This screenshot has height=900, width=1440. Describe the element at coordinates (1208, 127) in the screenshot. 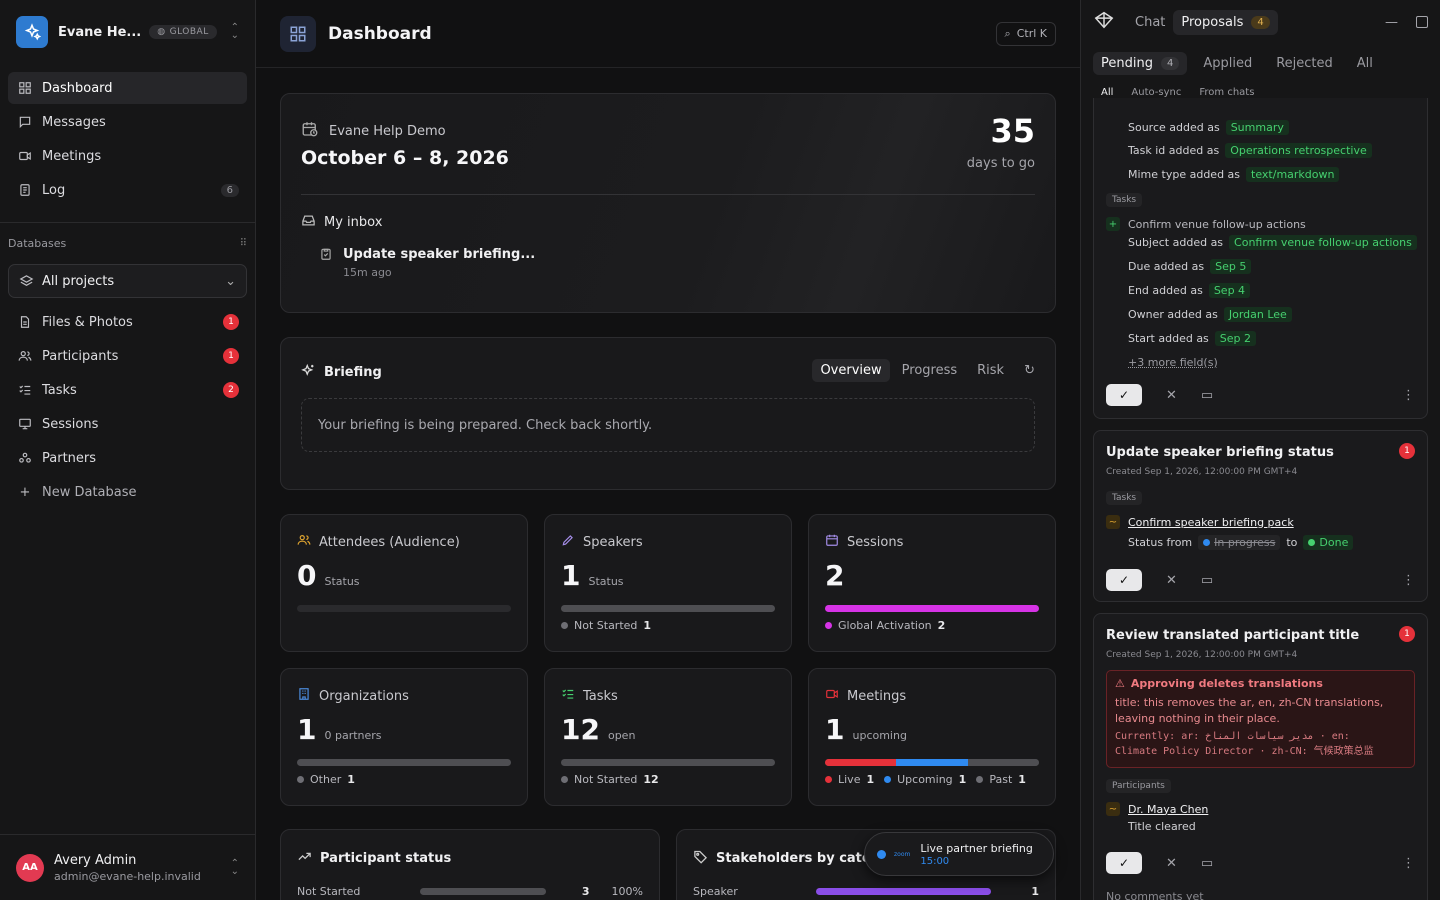

I see `field-change: Source added as Summary` at that location.